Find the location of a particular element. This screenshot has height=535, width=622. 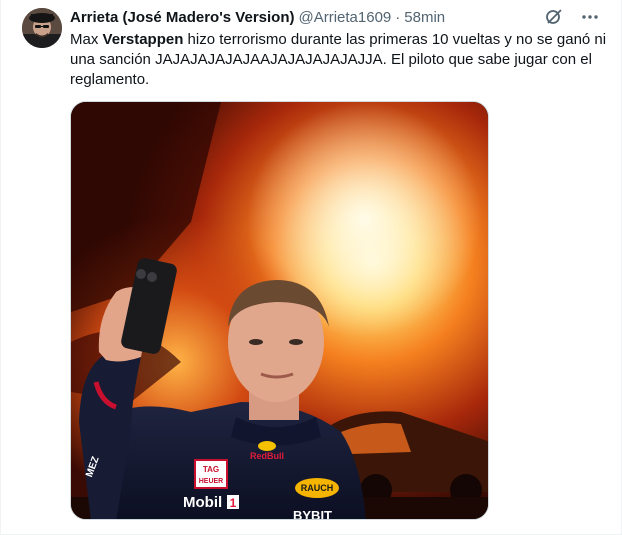

mobil1-logo: Mobil 1 is located at coordinates (211, 502).